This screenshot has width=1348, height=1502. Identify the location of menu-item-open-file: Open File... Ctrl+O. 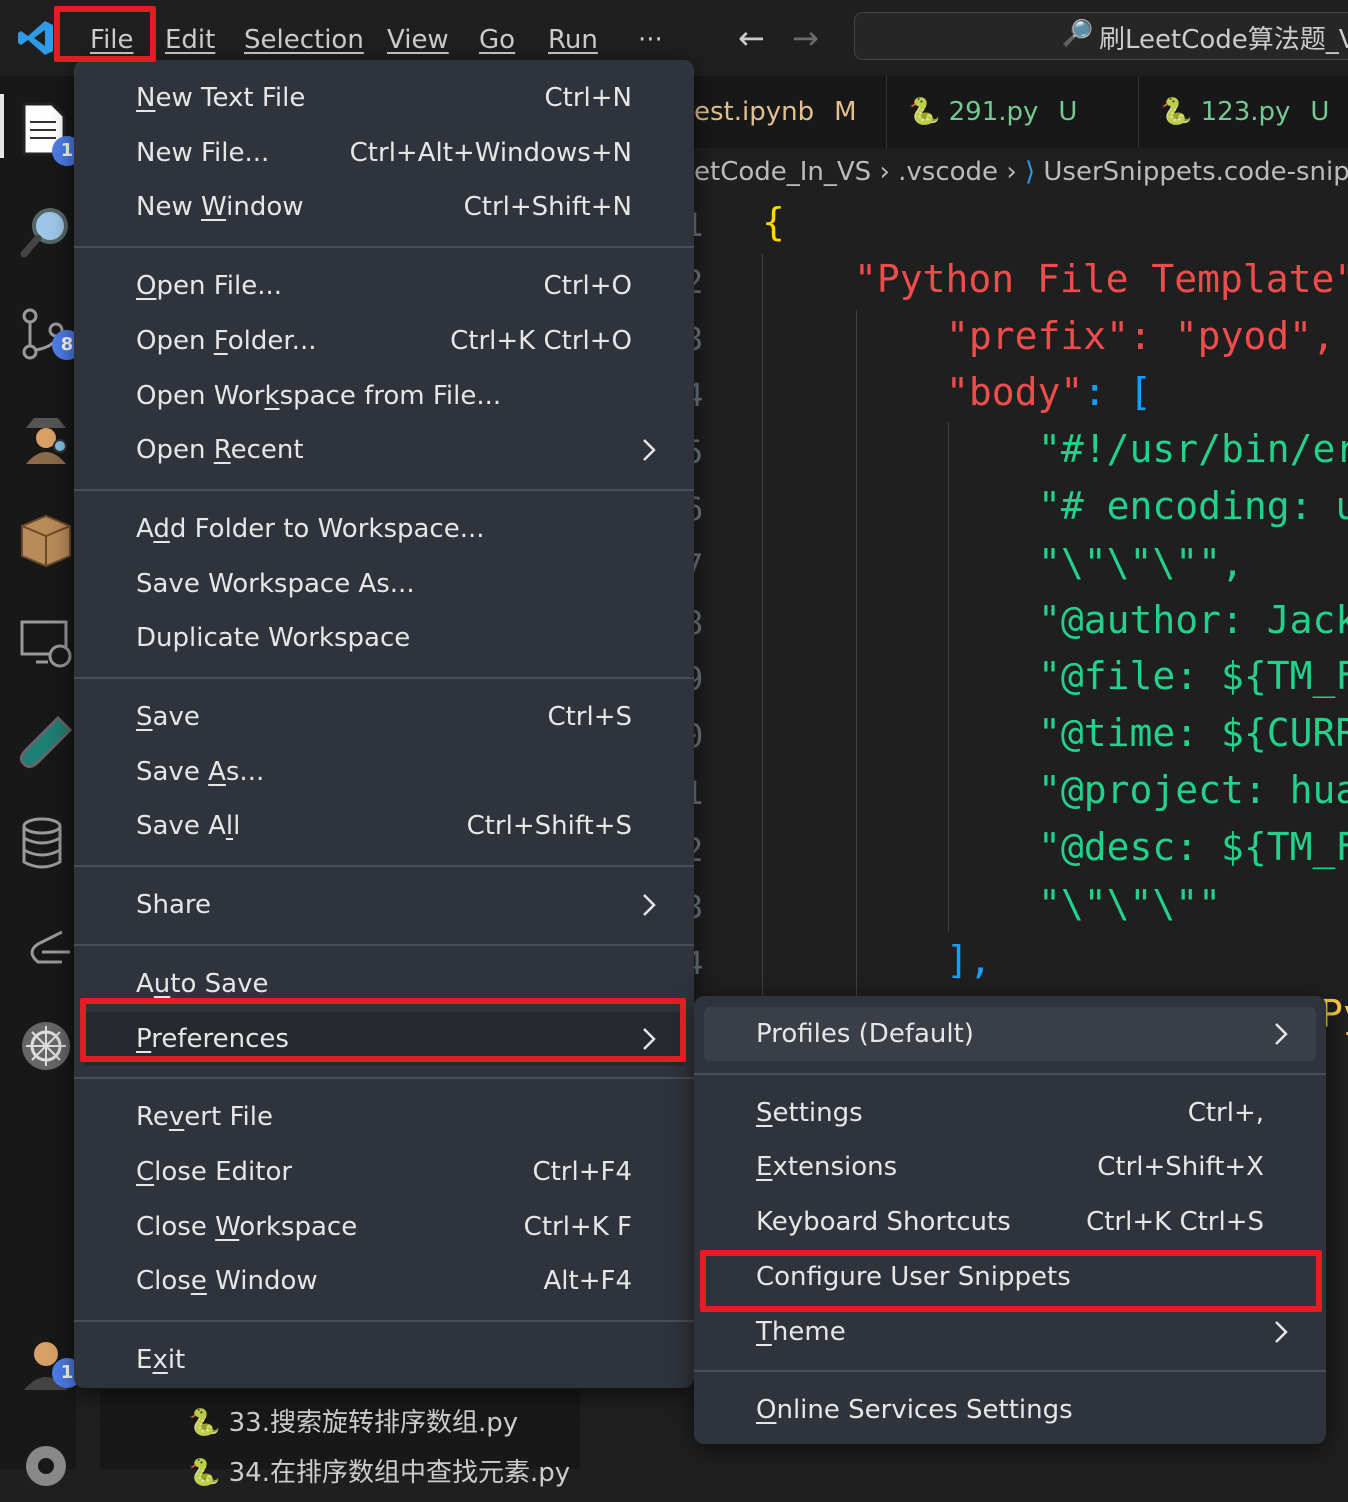
(384, 286).